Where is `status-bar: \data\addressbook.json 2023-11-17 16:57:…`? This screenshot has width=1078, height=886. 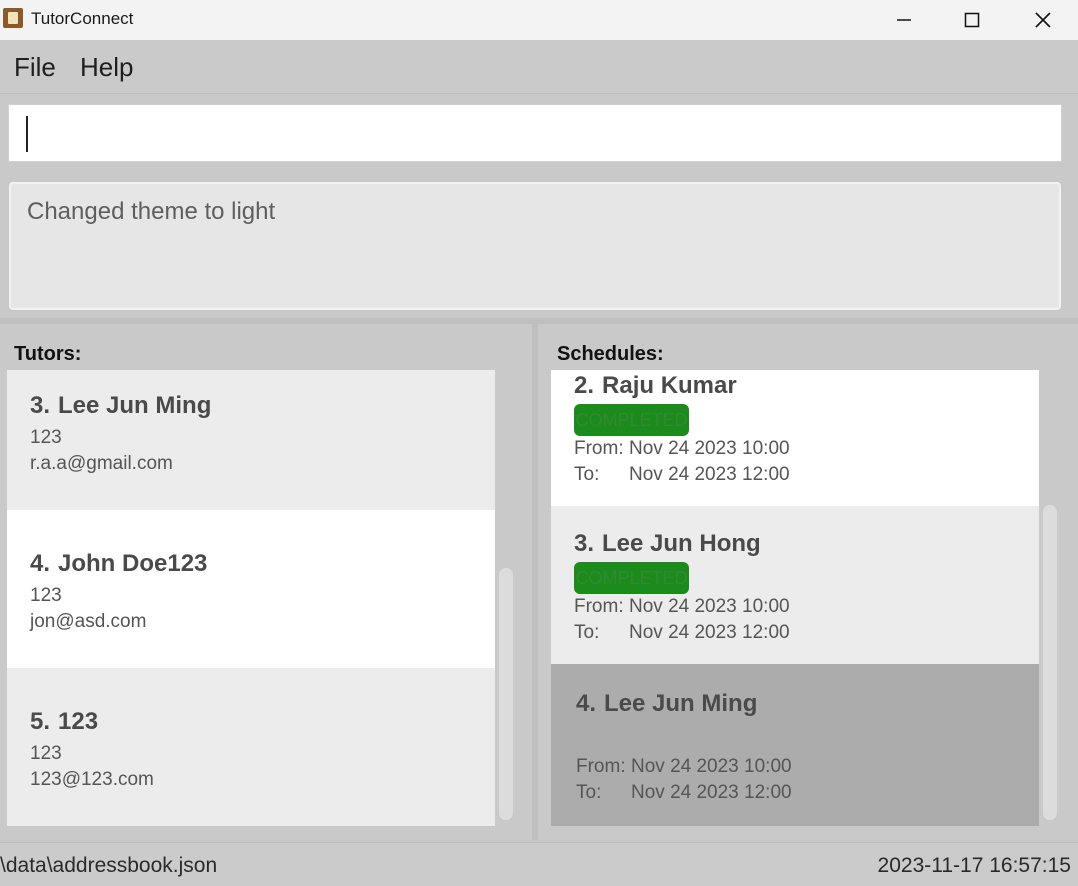 status-bar: \data\addressbook.json 2023-11-17 16:57:… is located at coordinates (539, 864).